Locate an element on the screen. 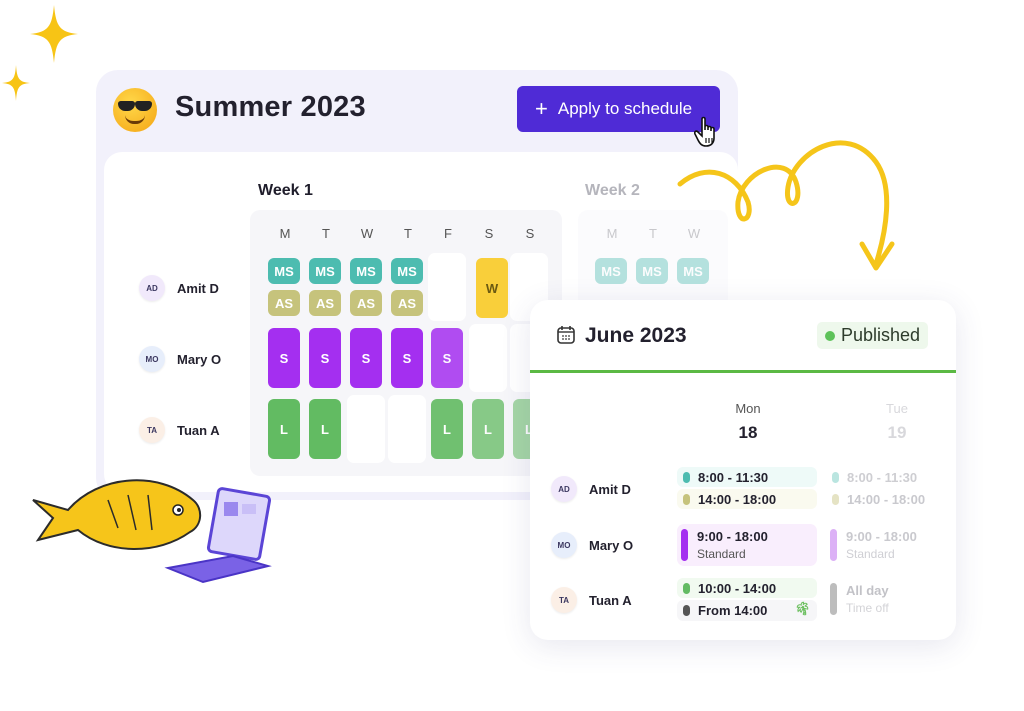  time-off-slot: From 14:00 🌴︎ is located at coordinates (747, 610).